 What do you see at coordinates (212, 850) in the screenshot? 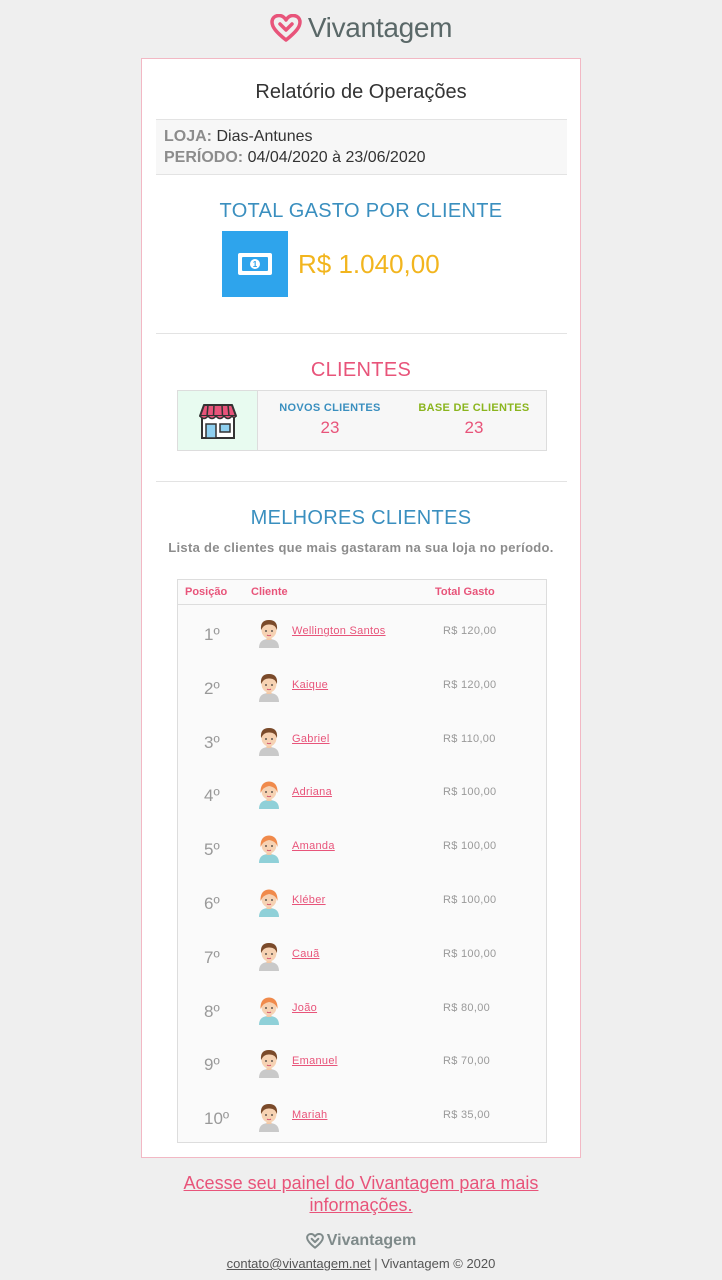
I see `row-position: 5º` at bounding box center [212, 850].